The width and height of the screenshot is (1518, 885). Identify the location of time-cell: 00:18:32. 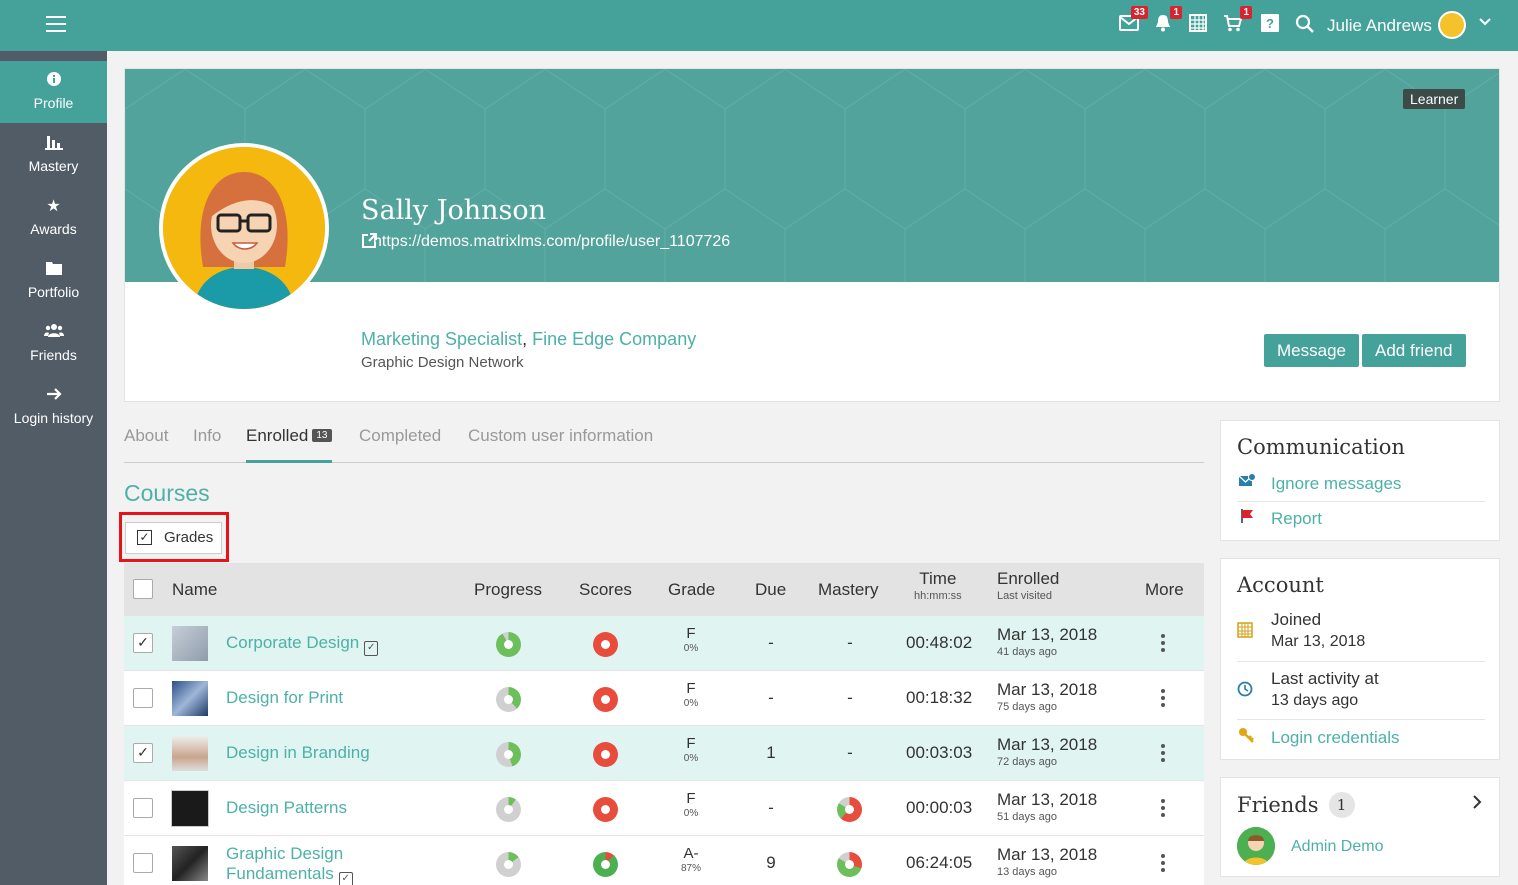
(939, 697).